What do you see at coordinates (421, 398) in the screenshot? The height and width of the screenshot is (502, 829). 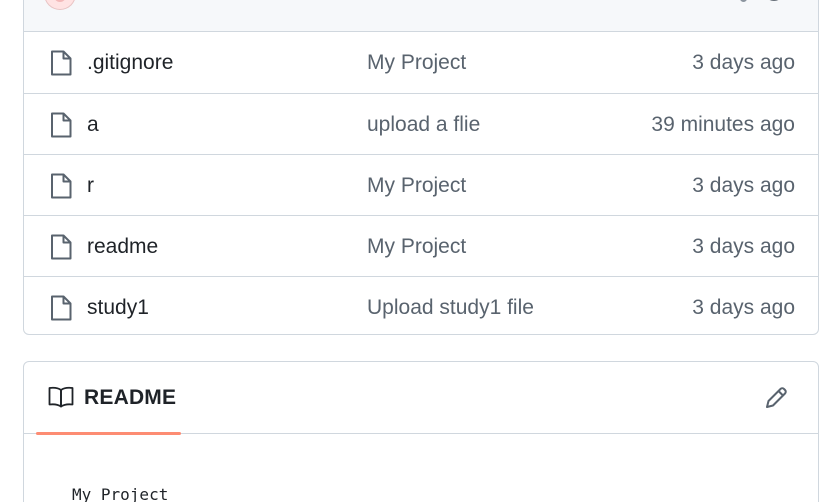 I see `readme-header: README` at bounding box center [421, 398].